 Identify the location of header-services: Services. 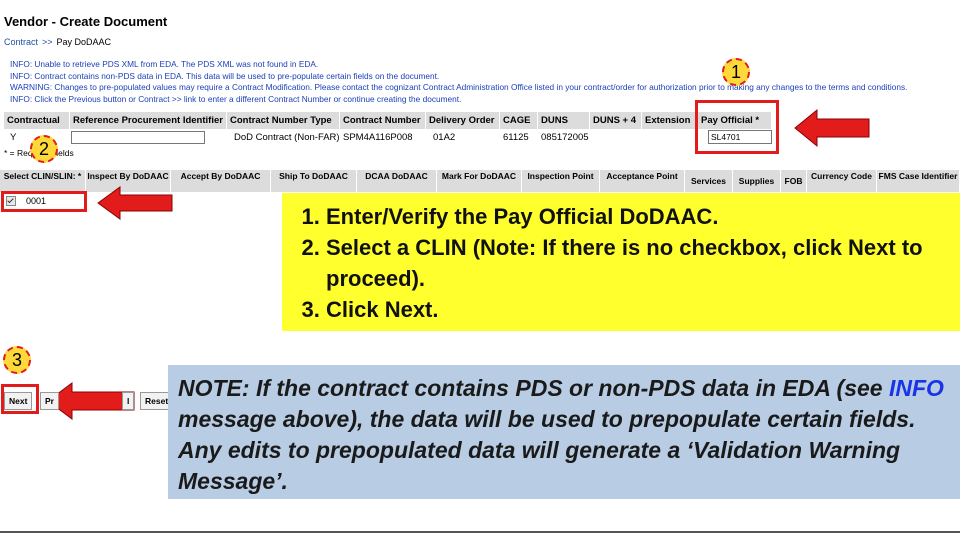
(709, 181).